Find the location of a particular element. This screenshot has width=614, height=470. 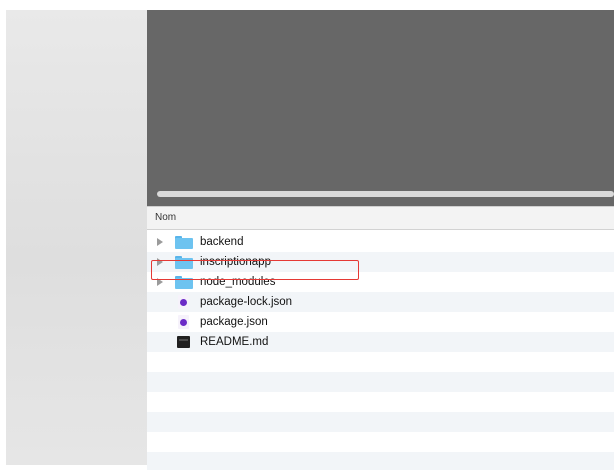

column-header-name: Nom is located at coordinates (380, 218).